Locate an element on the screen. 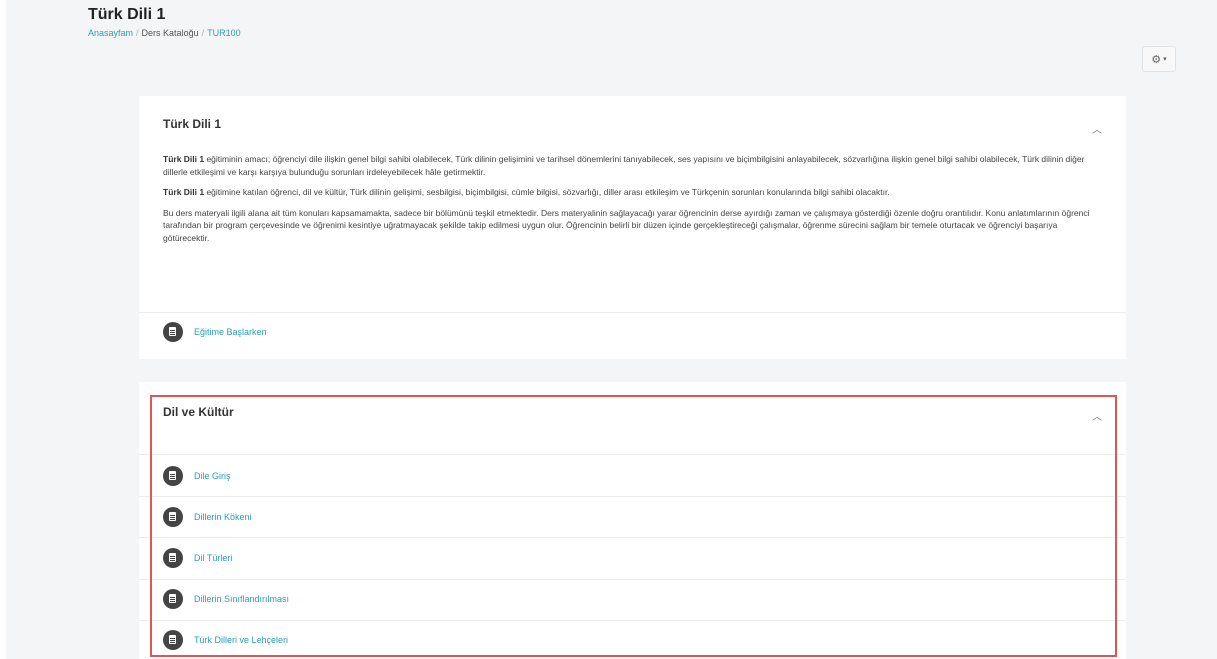  section-title: Türk Dili 1 is located at coordinates (192, 124).